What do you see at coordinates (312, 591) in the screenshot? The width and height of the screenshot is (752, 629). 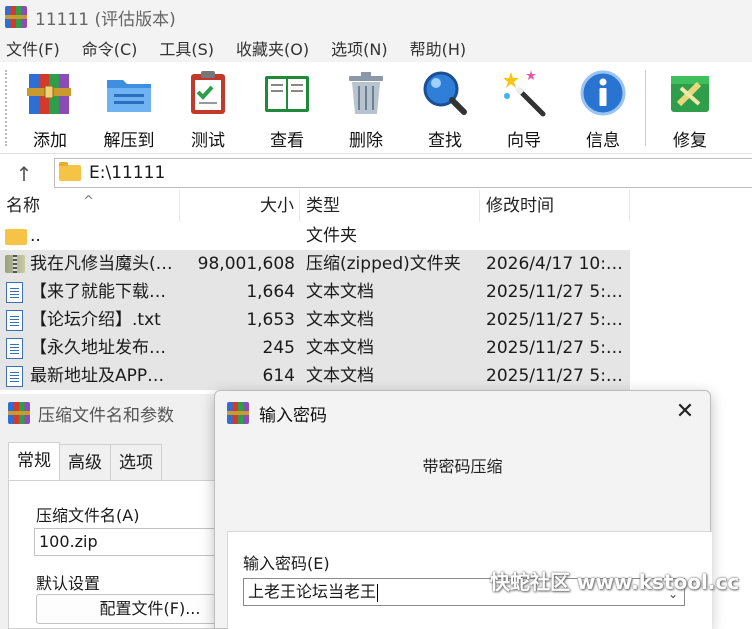 I see `password-value: 上老王论坛当老王` at bounding box center [312, 591].